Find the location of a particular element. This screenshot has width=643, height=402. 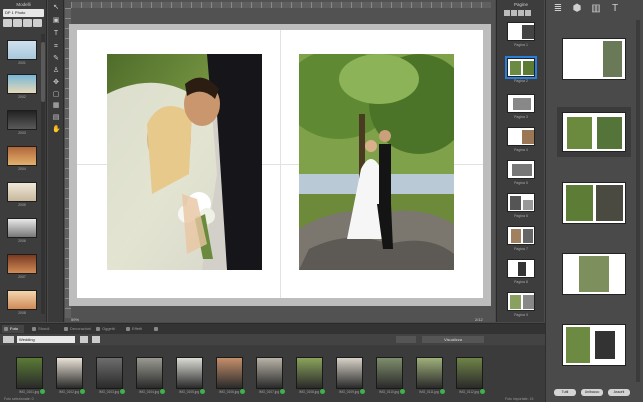

page-indicator: 2/12 is located at coordinates (479, 319).